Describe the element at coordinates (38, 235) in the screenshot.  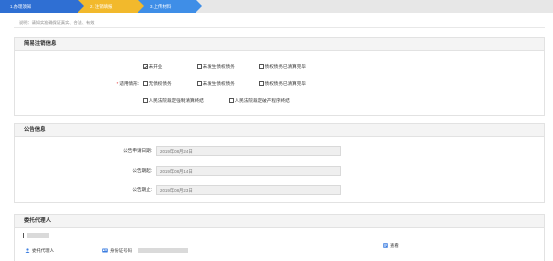
I see `agent-name-redacted` at that location.